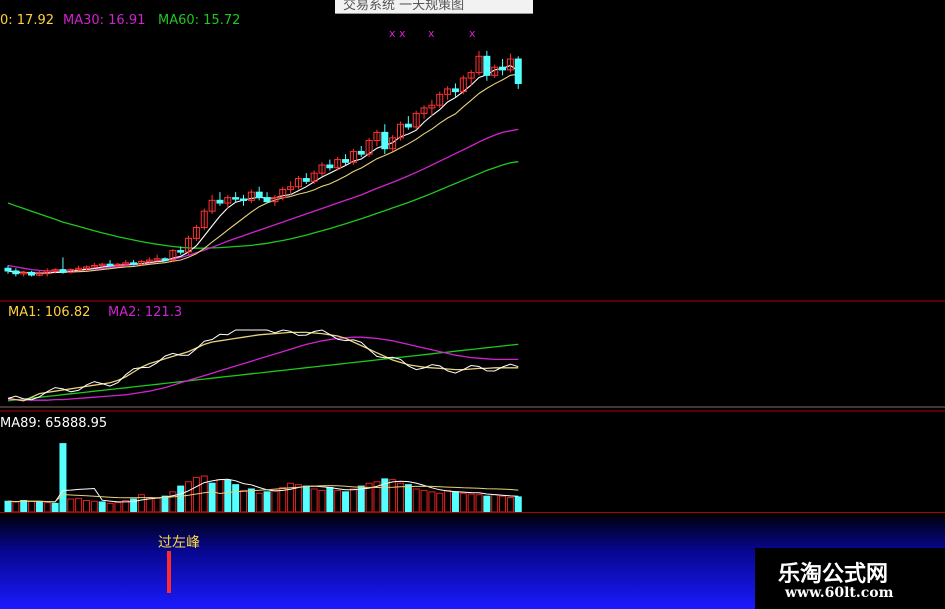 This screenshot has width=945, height=609. Describe the element at coordinates (404, 6) in the screenshot. I see `window-title: 交易系统 一天规策图` at that location.